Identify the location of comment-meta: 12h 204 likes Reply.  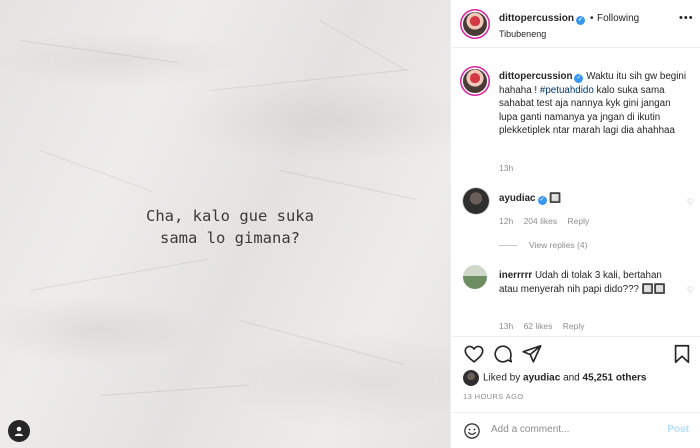
(548, 221).